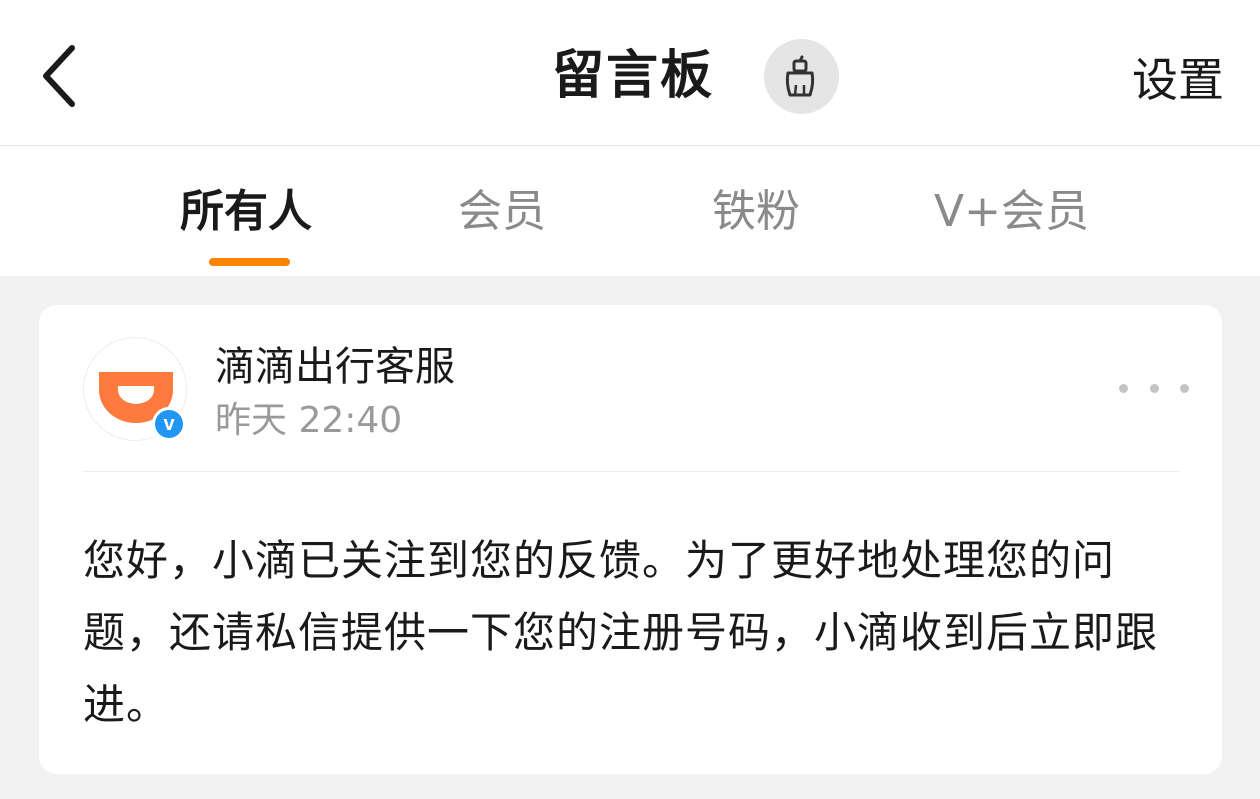 The image size is (1260, 799). I want to click on broom-icon, so click(799, 75).